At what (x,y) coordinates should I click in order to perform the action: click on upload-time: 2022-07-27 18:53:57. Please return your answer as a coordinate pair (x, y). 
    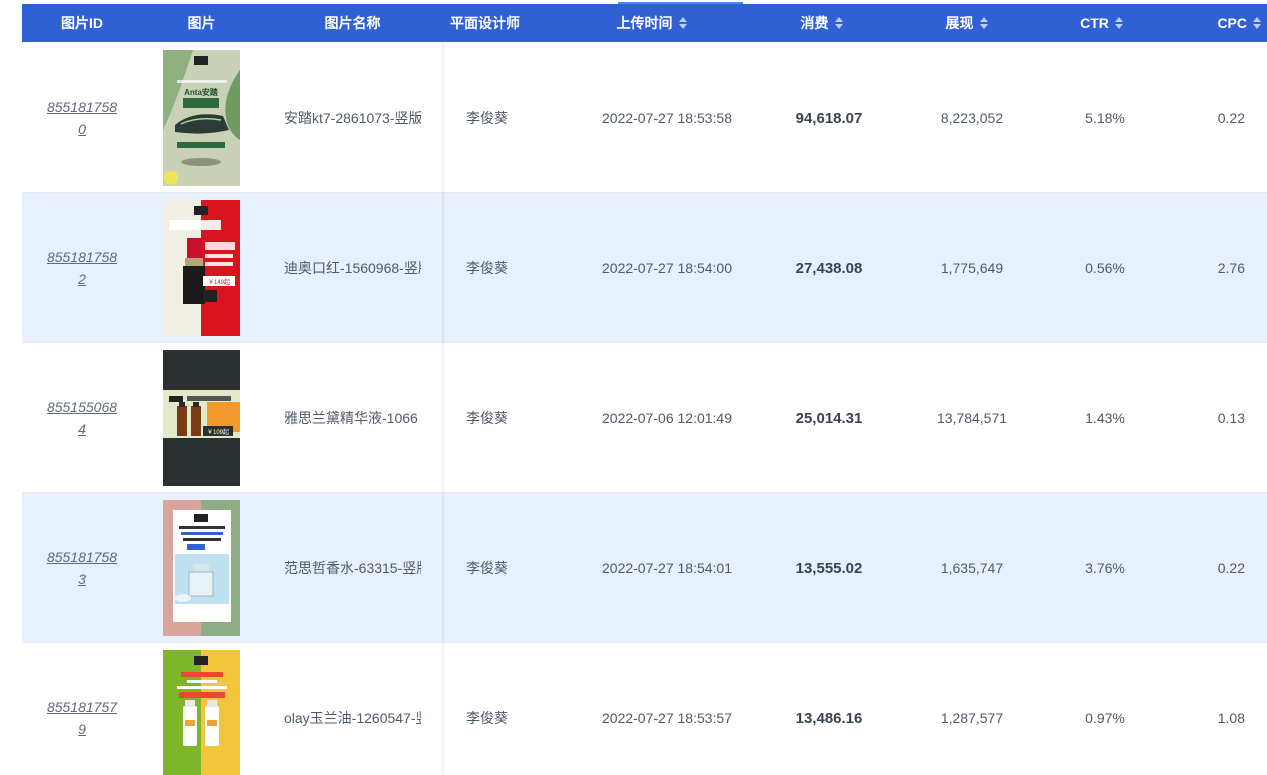
    Looking at the image, I should click on (667, 718).